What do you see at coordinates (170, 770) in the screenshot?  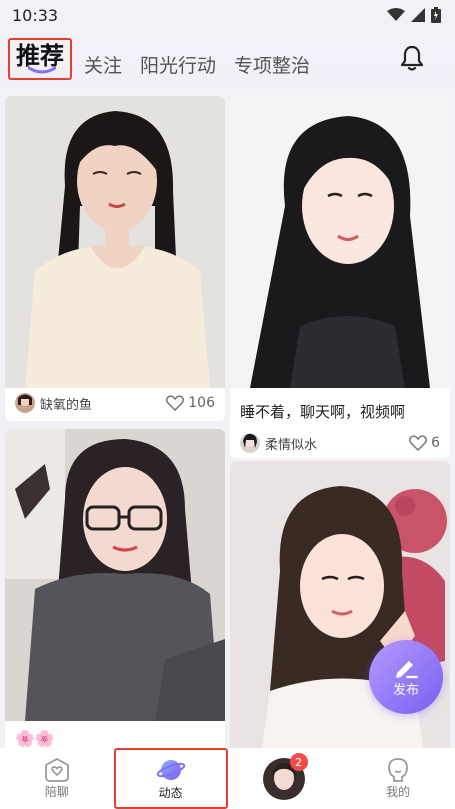 I see `planet-icon` at bounding box center [170, 770].